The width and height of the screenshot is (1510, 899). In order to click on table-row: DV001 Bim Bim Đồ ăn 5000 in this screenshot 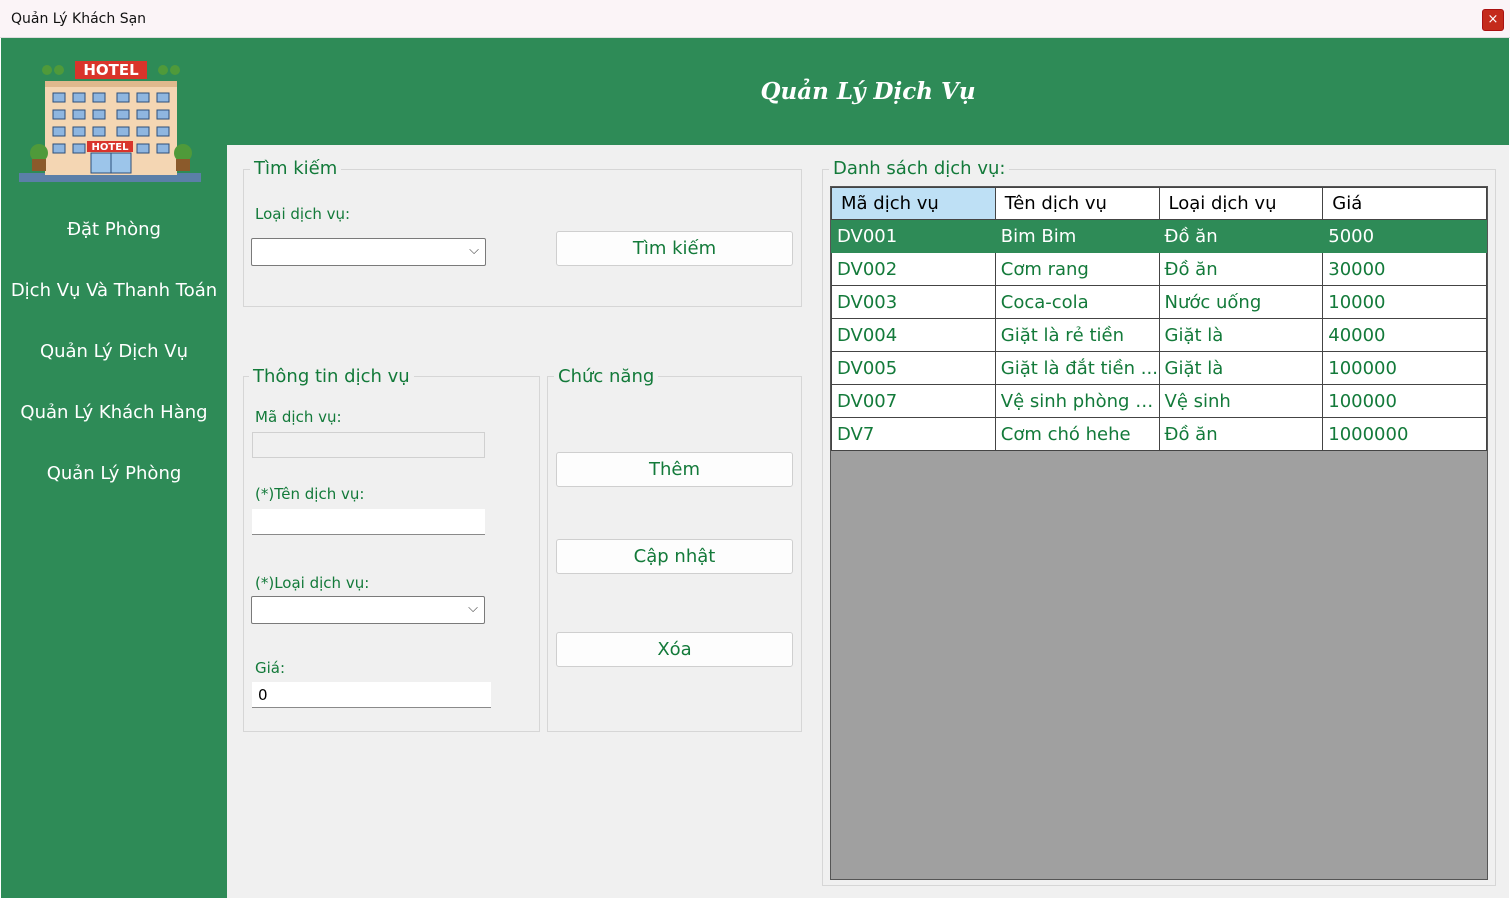, I will do `click(1159, 236)`.